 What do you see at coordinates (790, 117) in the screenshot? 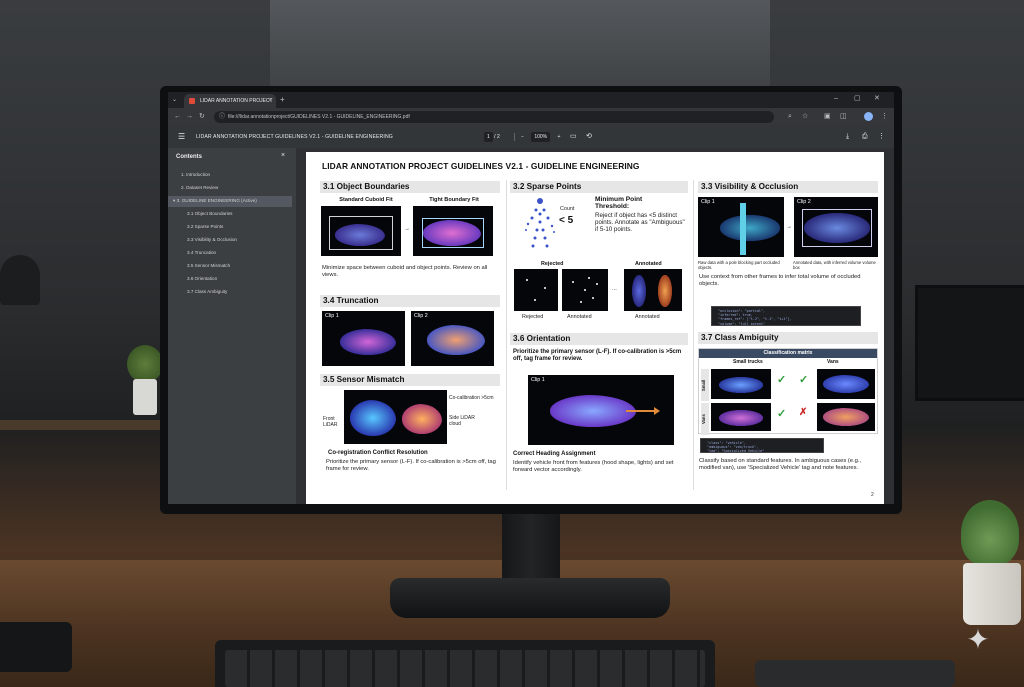
I see `zoom-icon: ⌕` at bounding box center [790, 117].